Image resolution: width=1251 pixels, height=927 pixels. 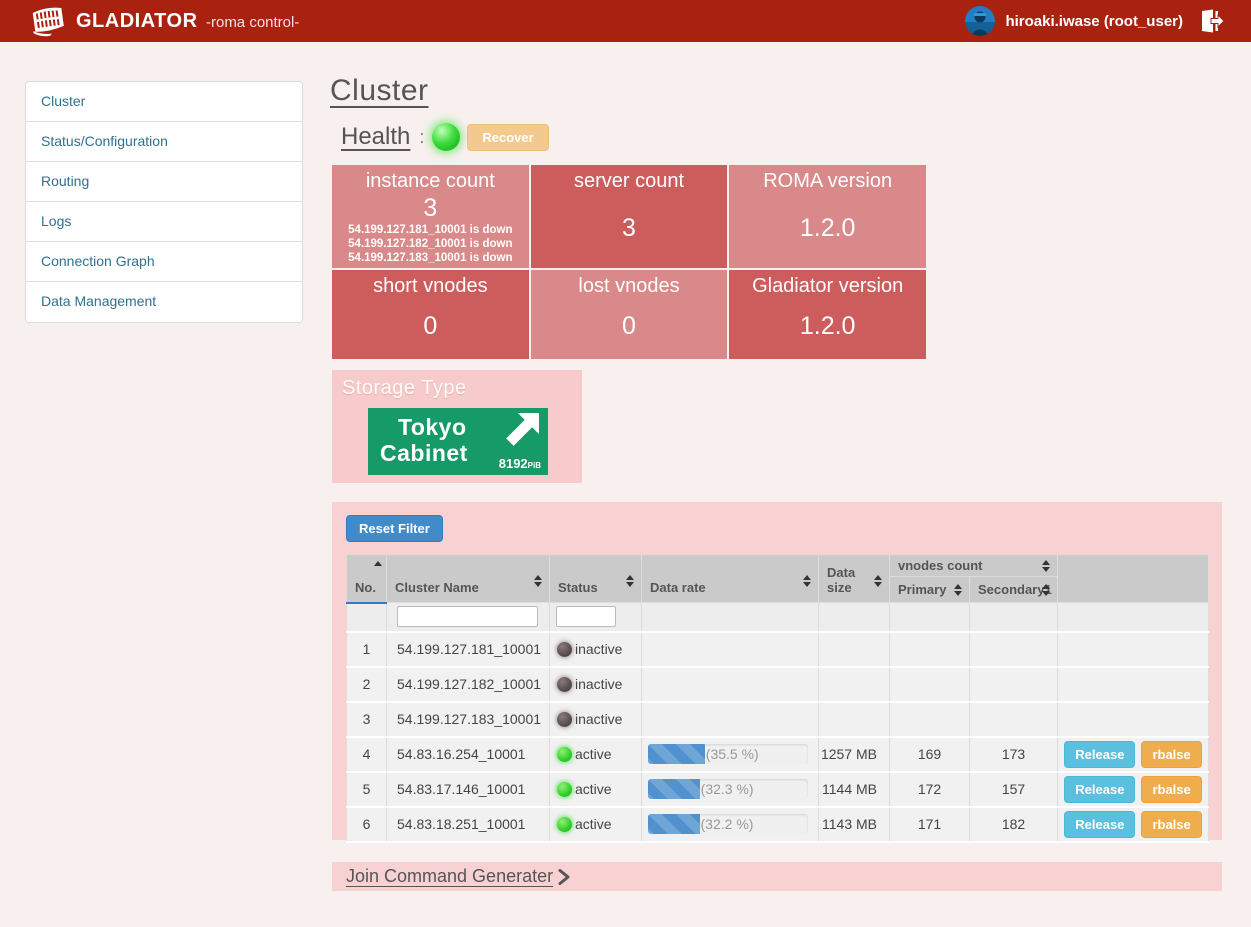 I want to click on stat-value: 3, so click(x=430, y=208).